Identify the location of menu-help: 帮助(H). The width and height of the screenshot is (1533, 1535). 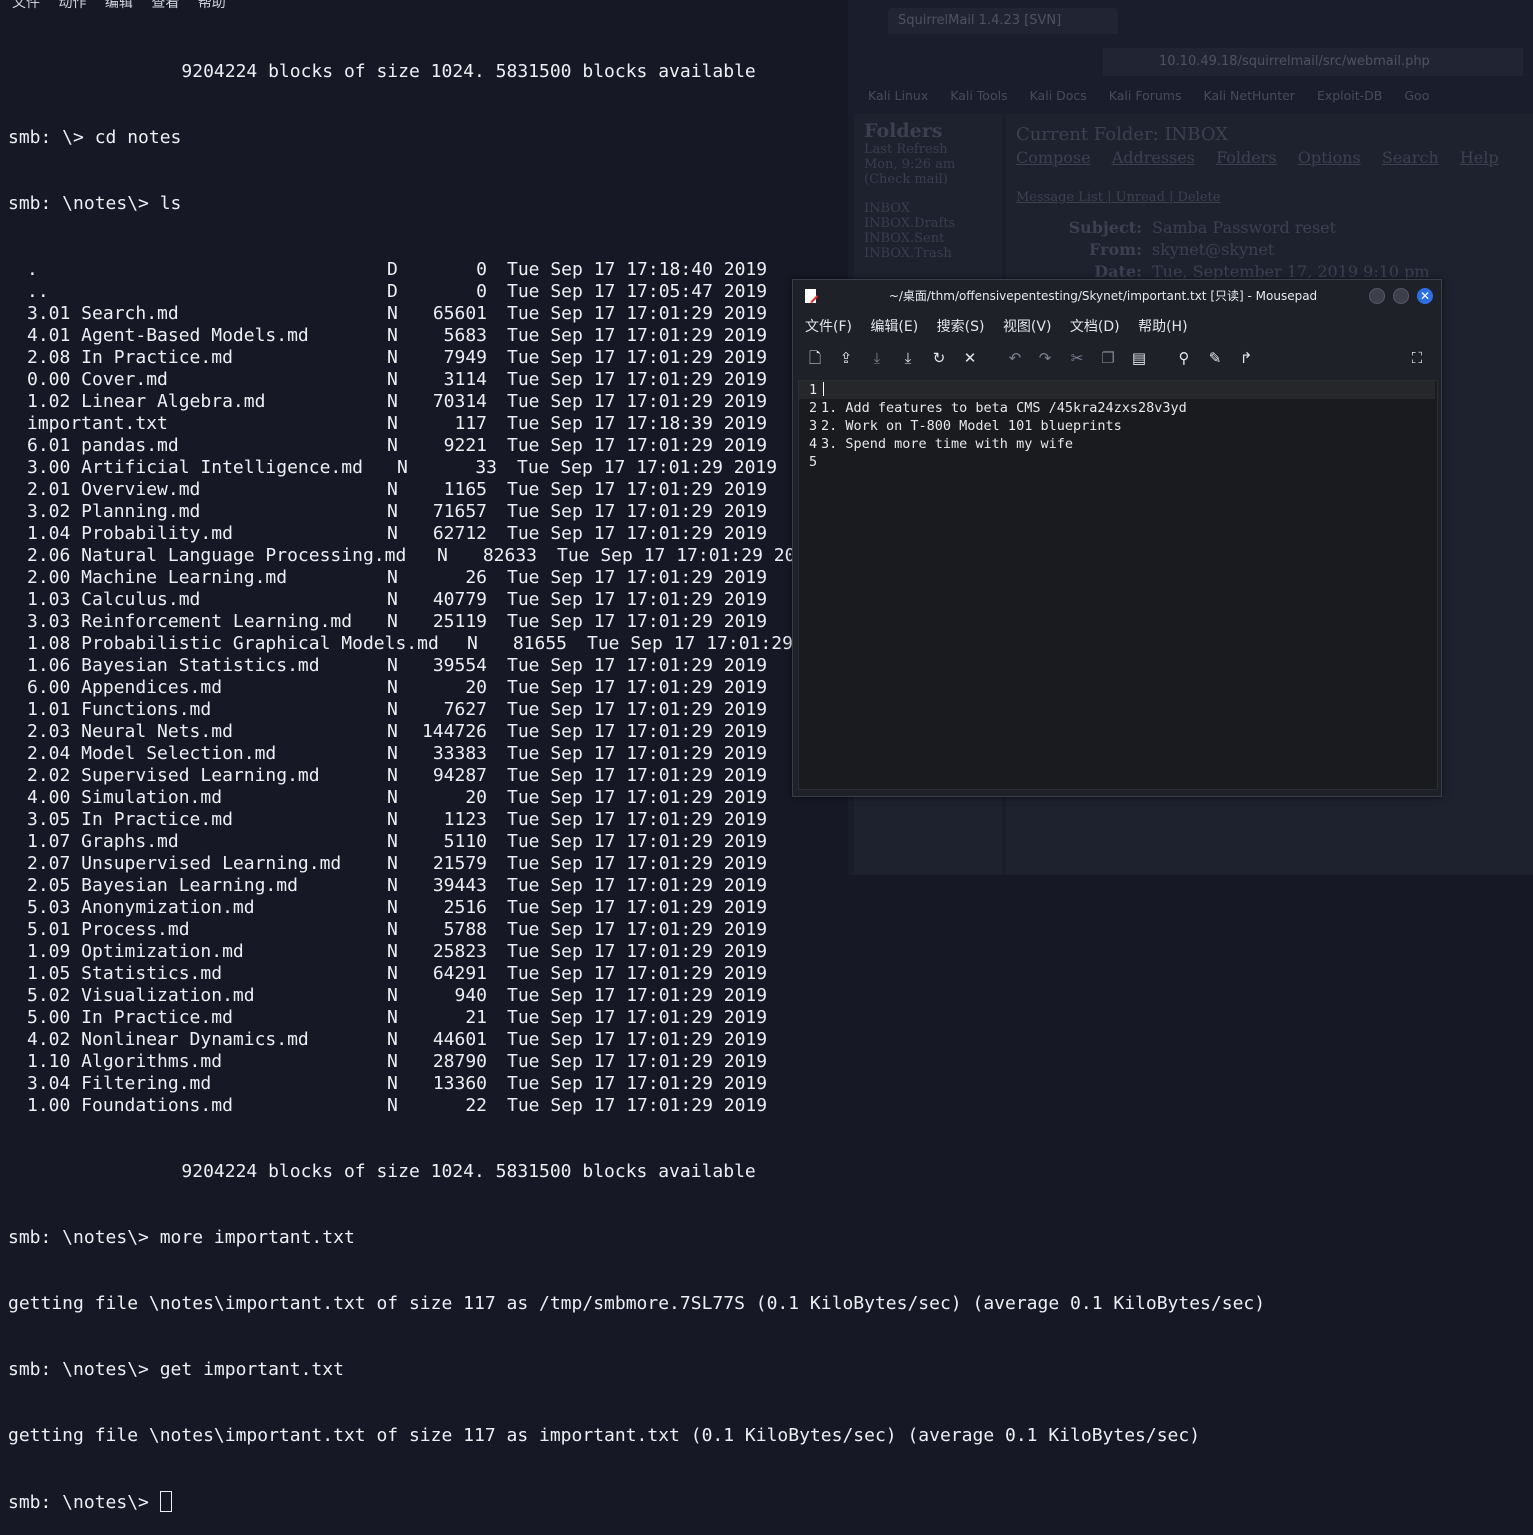
(1162, 327).